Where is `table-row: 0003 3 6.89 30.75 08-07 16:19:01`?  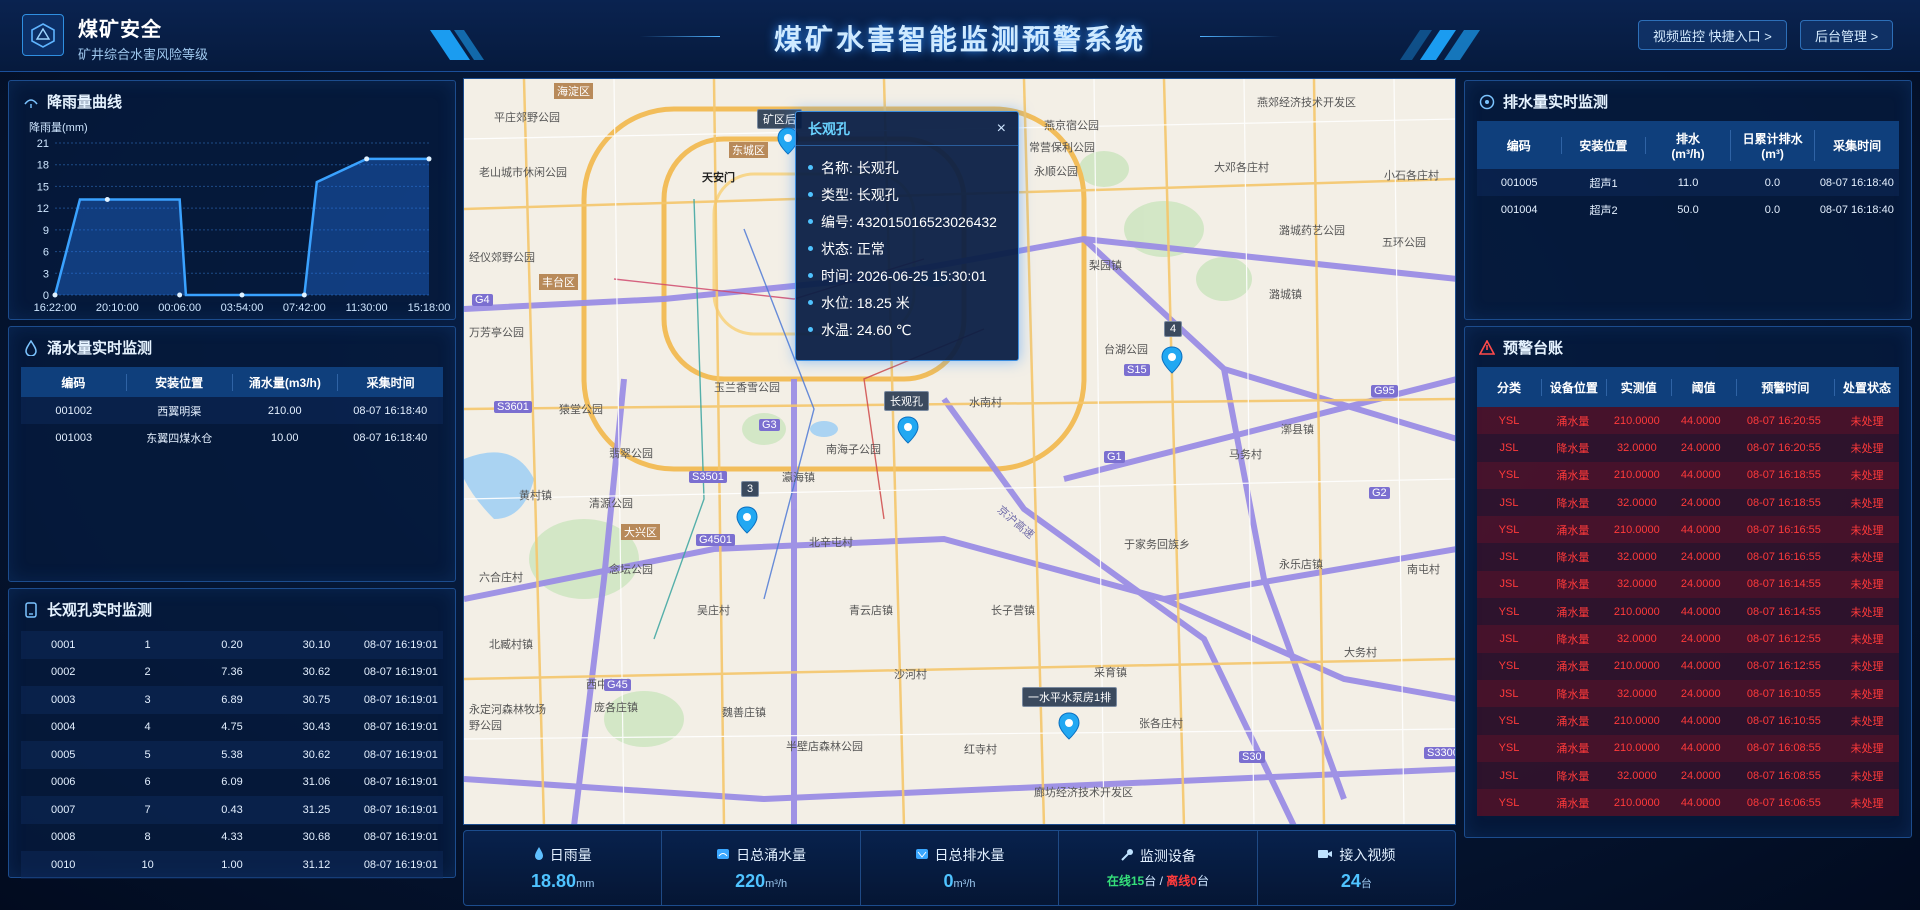
table-row: 0003 3 6.89 30.75 08-07 16:19:01 is located at coordinates (232, 700).